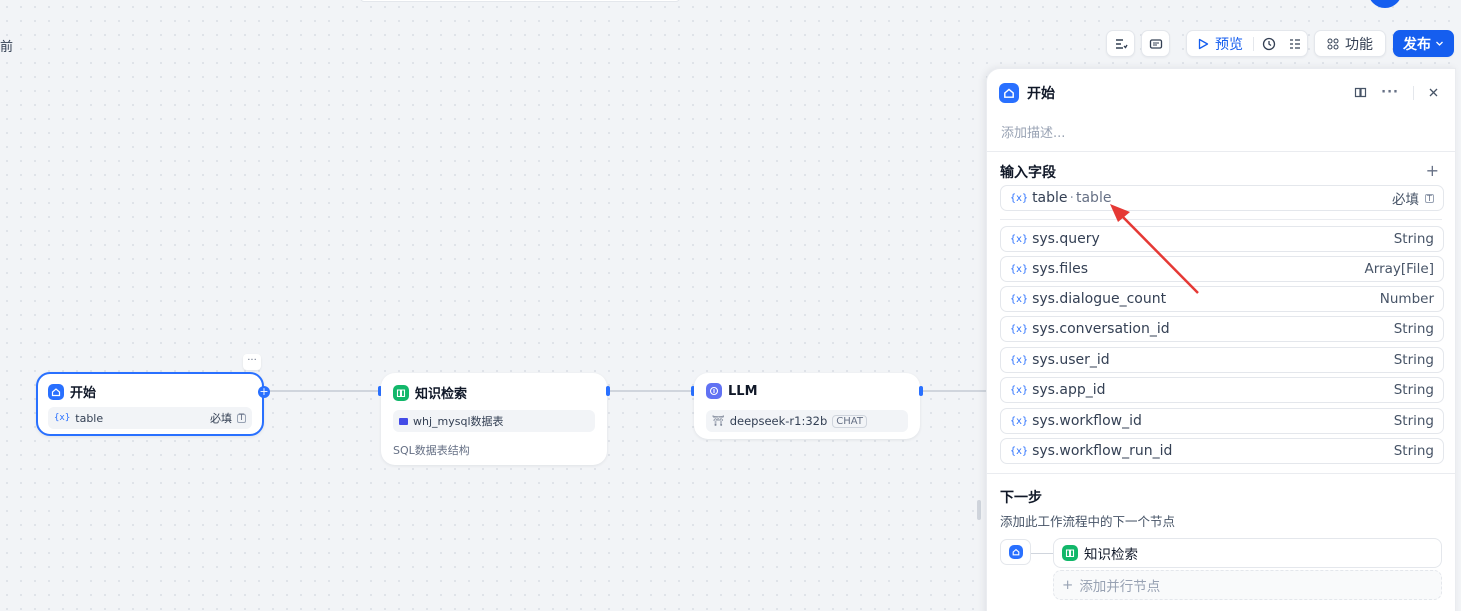  What do you see at coordinates (1253, 43) in the screenshot?
I see `toolbar-divider` at bounding box center [1253, 43].